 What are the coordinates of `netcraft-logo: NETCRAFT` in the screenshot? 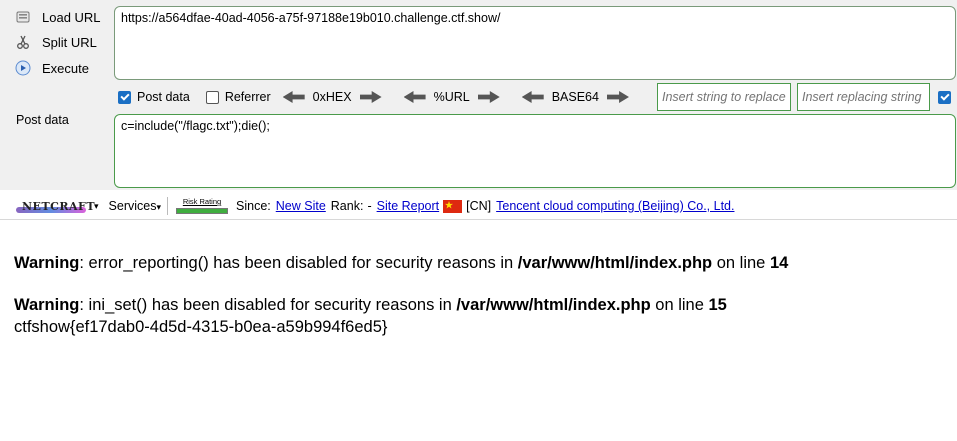 It's located at (55, 206).